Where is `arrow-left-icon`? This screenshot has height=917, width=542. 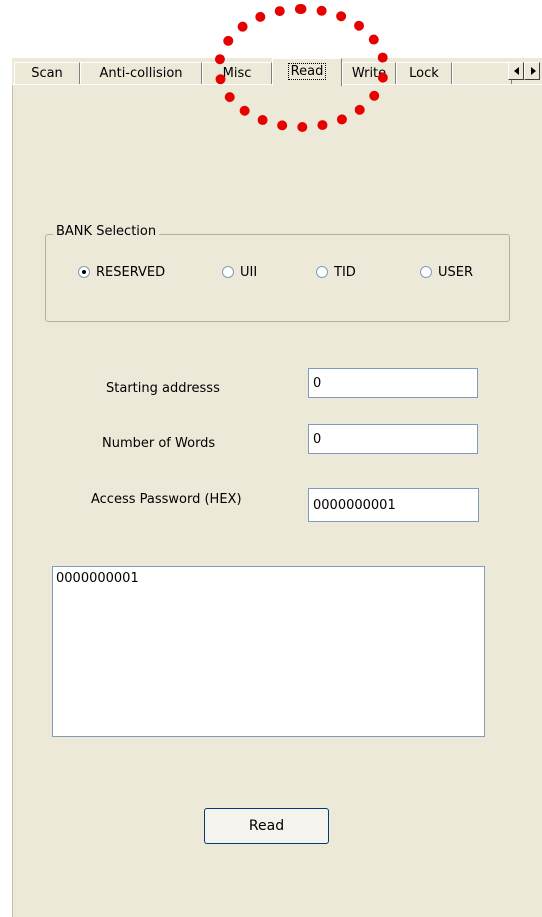 arrow-left-icon is located at coordinates (516, 71).